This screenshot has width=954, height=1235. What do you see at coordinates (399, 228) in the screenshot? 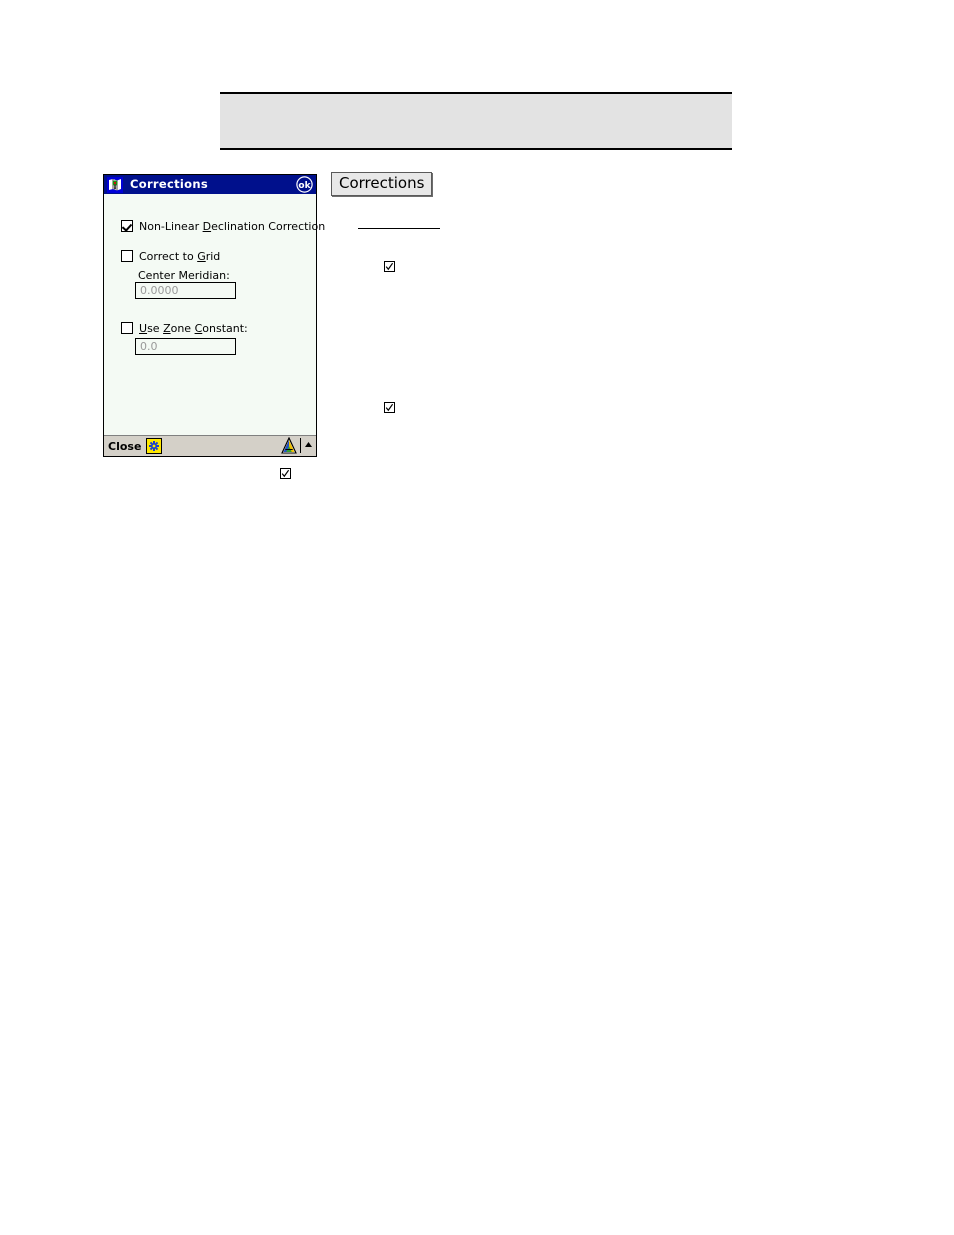
I see `horizontal-divider` at bounding box center [399, 228].